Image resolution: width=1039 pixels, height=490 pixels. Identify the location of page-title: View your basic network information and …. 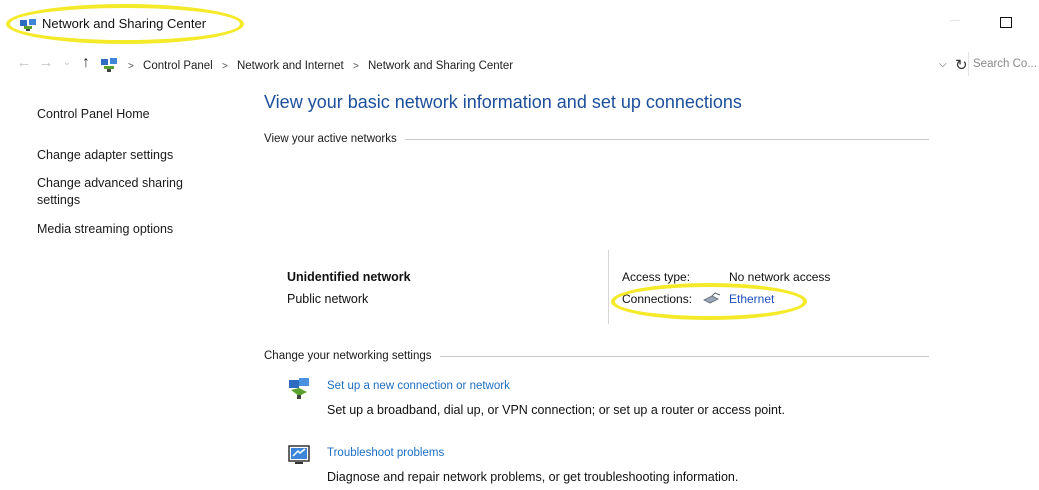
(503, 102).